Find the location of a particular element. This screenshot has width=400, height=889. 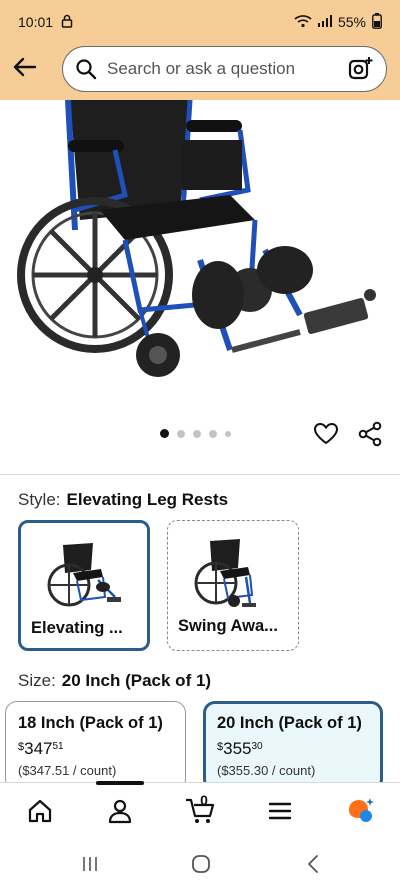

camera-search-icon is located at coordinates (361, 69).